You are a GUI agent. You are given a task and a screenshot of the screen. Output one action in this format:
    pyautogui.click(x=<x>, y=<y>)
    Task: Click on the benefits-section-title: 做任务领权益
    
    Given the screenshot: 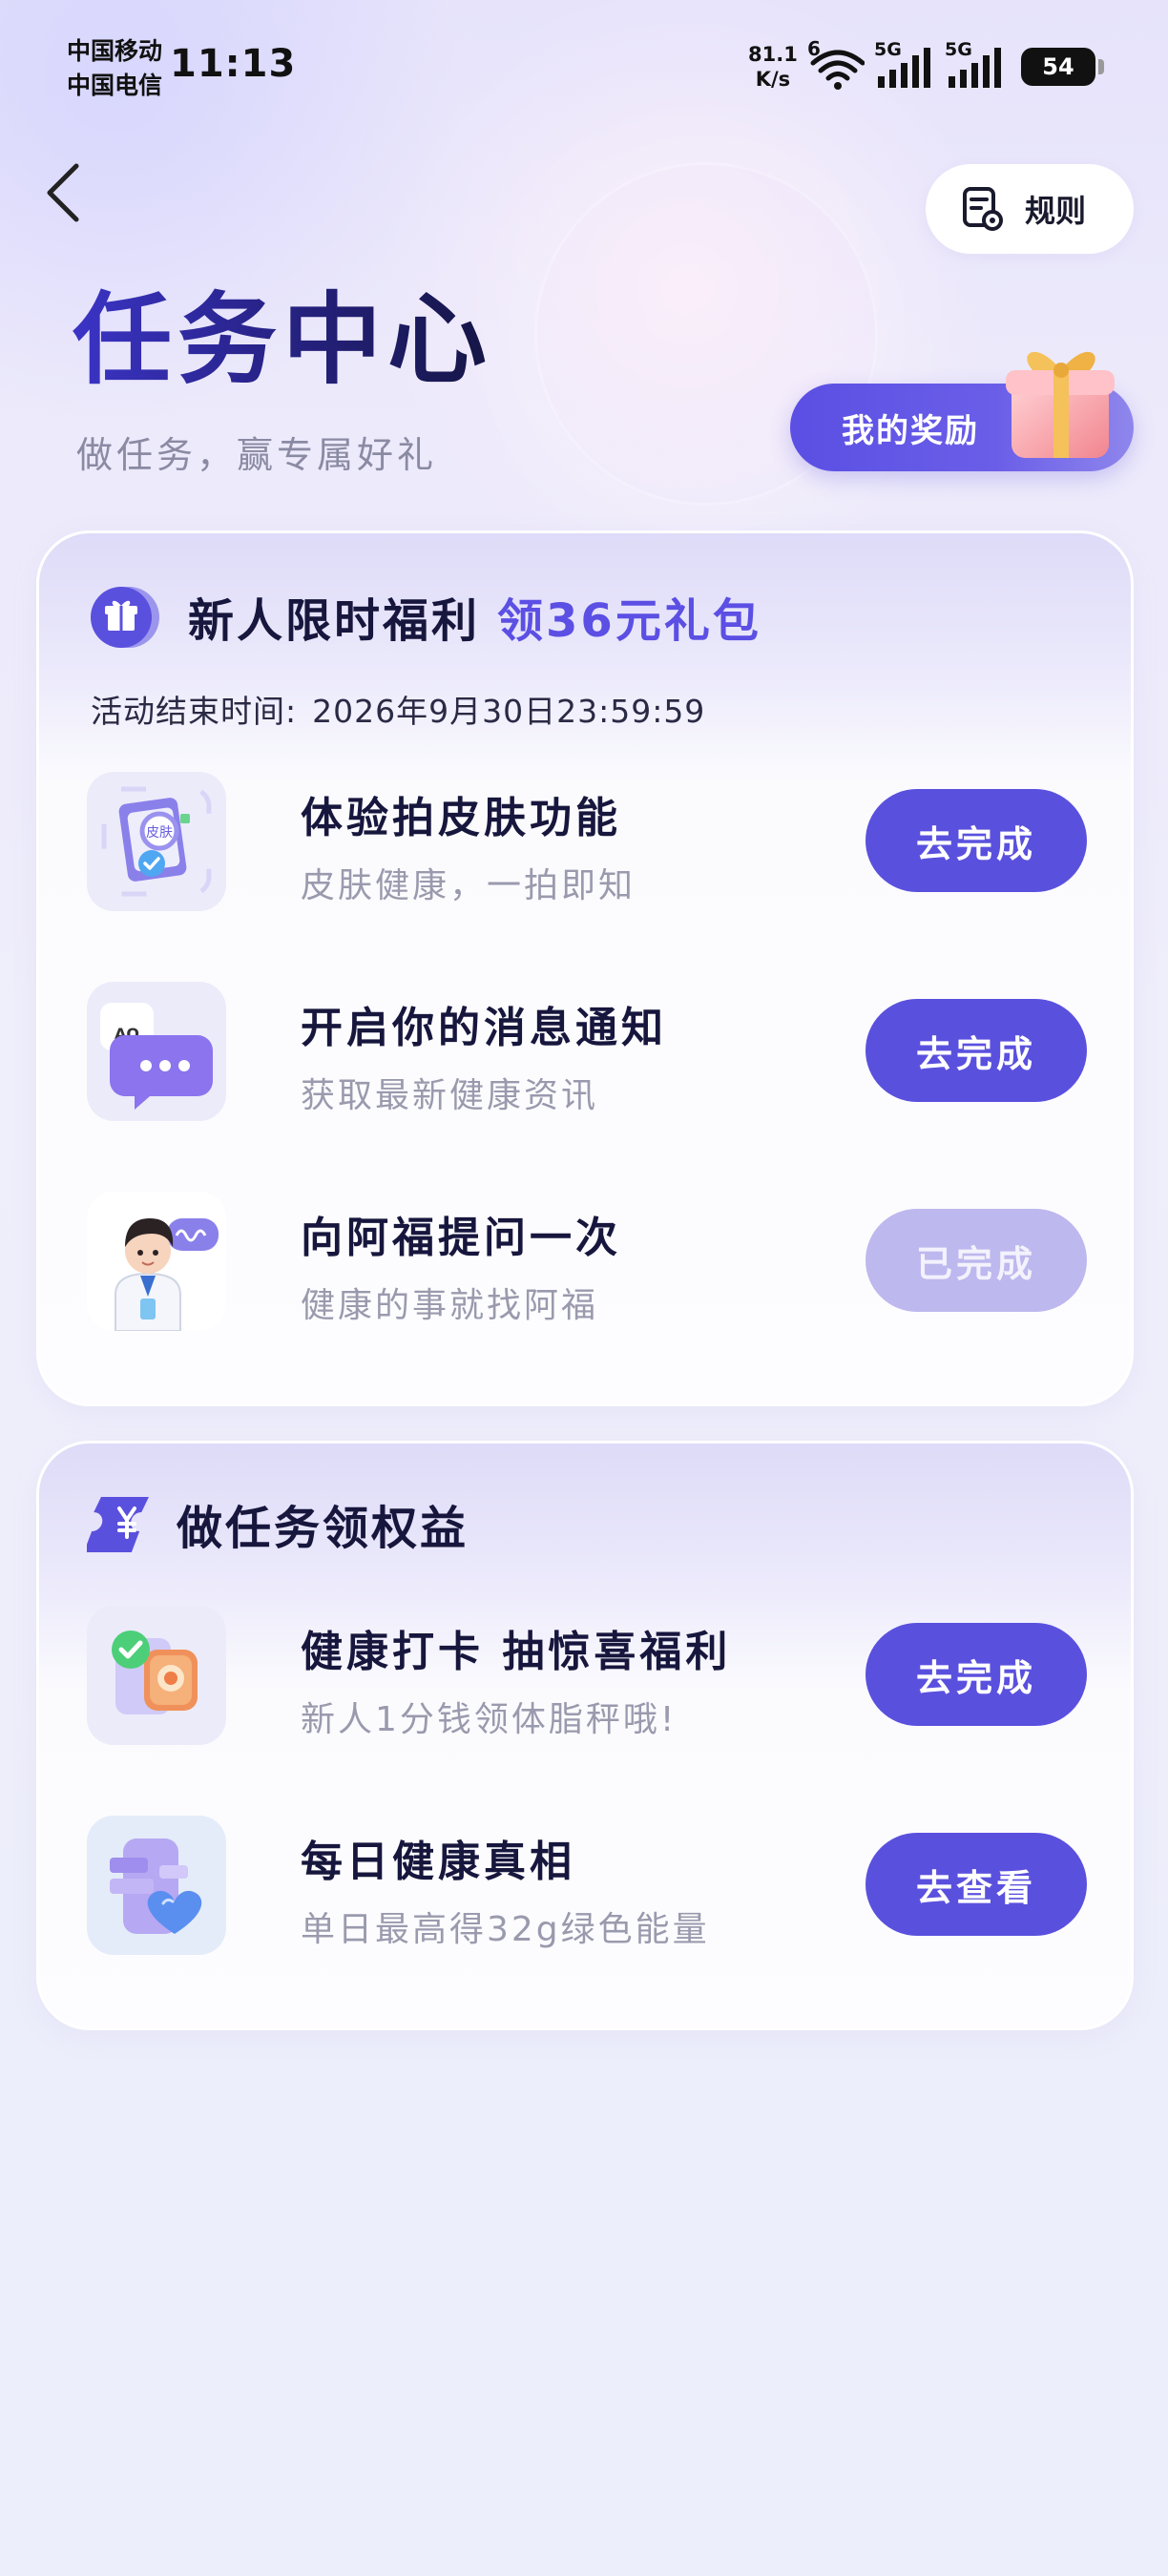 What is the action you would take?
    pyautogui.click(x=323, y=1528)
    